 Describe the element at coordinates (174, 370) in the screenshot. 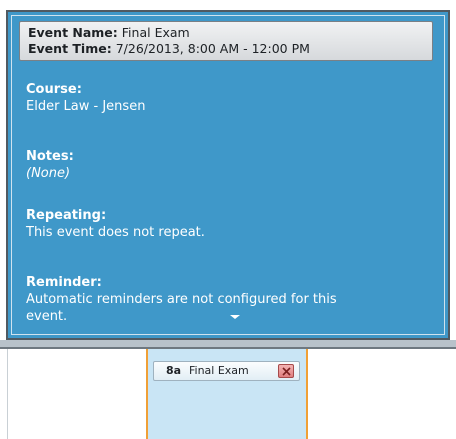

I see `event-chip-time: 8a` at that location.